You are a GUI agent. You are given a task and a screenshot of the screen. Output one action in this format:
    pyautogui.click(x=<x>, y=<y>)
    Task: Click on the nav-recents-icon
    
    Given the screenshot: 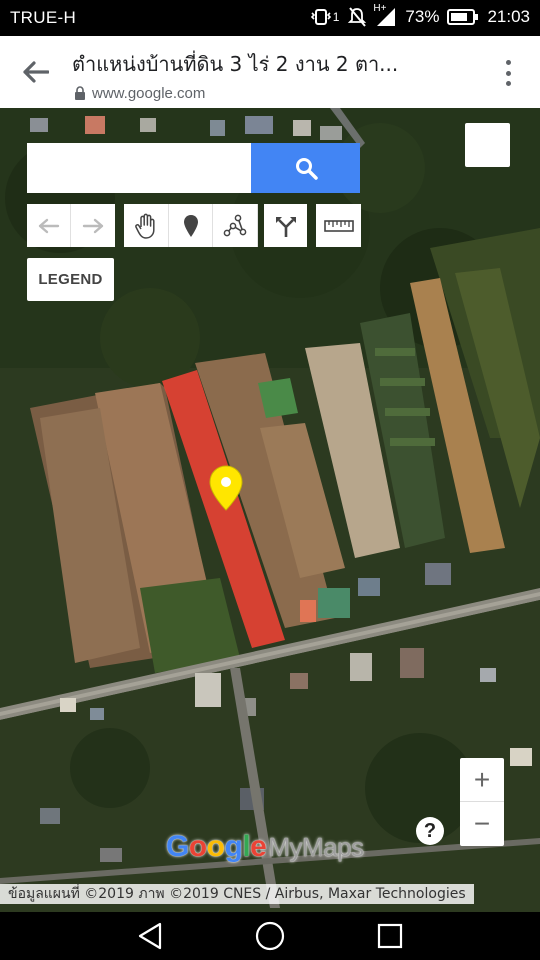 What is the action you would take?
    pyautogui.click(x=390, y=936)
    